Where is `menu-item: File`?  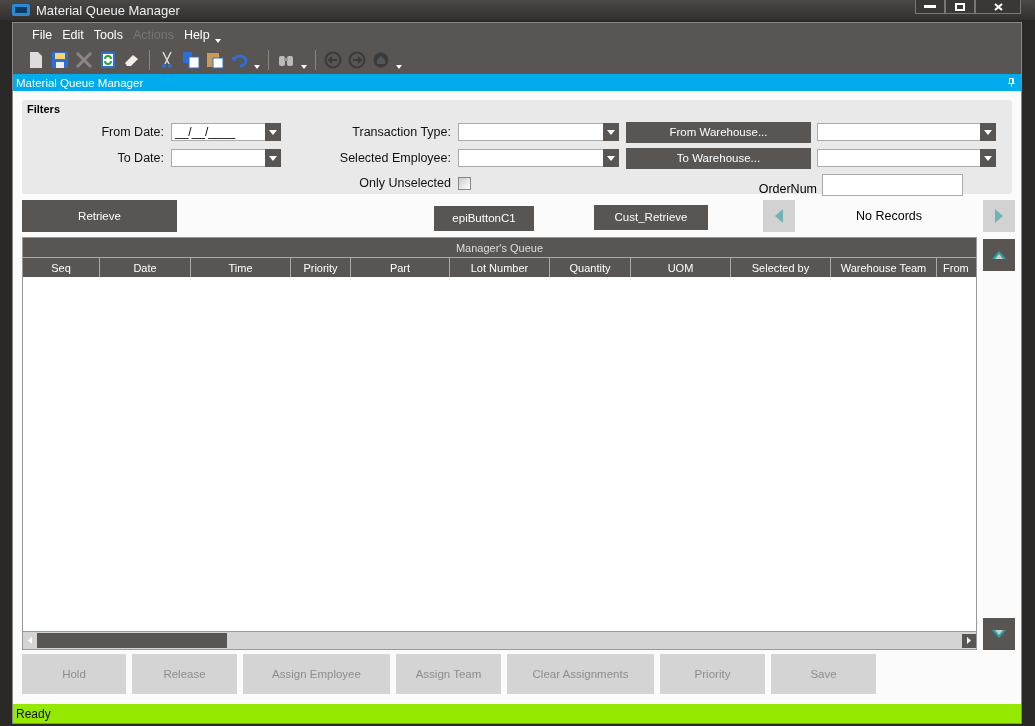
menu-item: File is located at coordinates (42, 35).